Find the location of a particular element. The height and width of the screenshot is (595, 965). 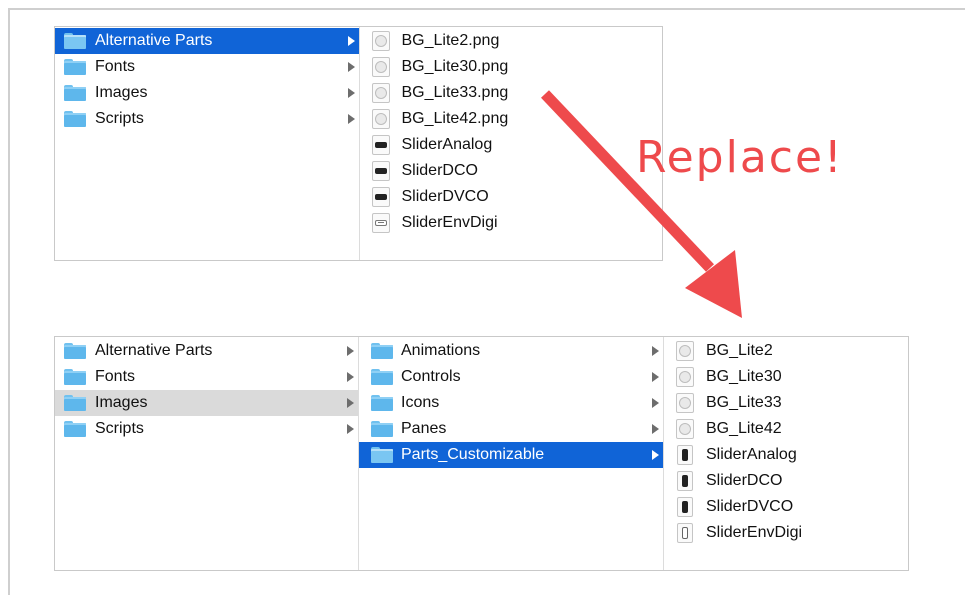

red-arrow-icon is located at coordinates (641, 204).